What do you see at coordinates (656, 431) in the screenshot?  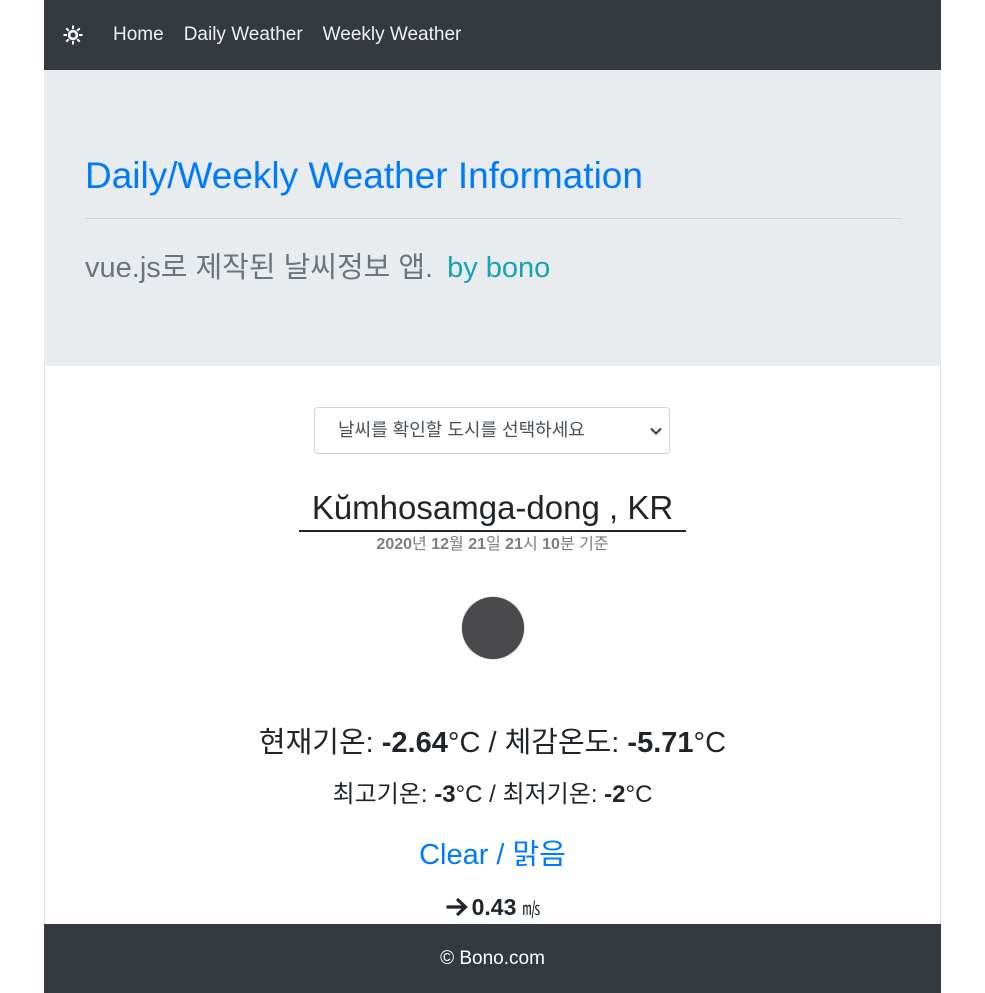 I see `chevron-down-icon` at bounding box center [656, 431].